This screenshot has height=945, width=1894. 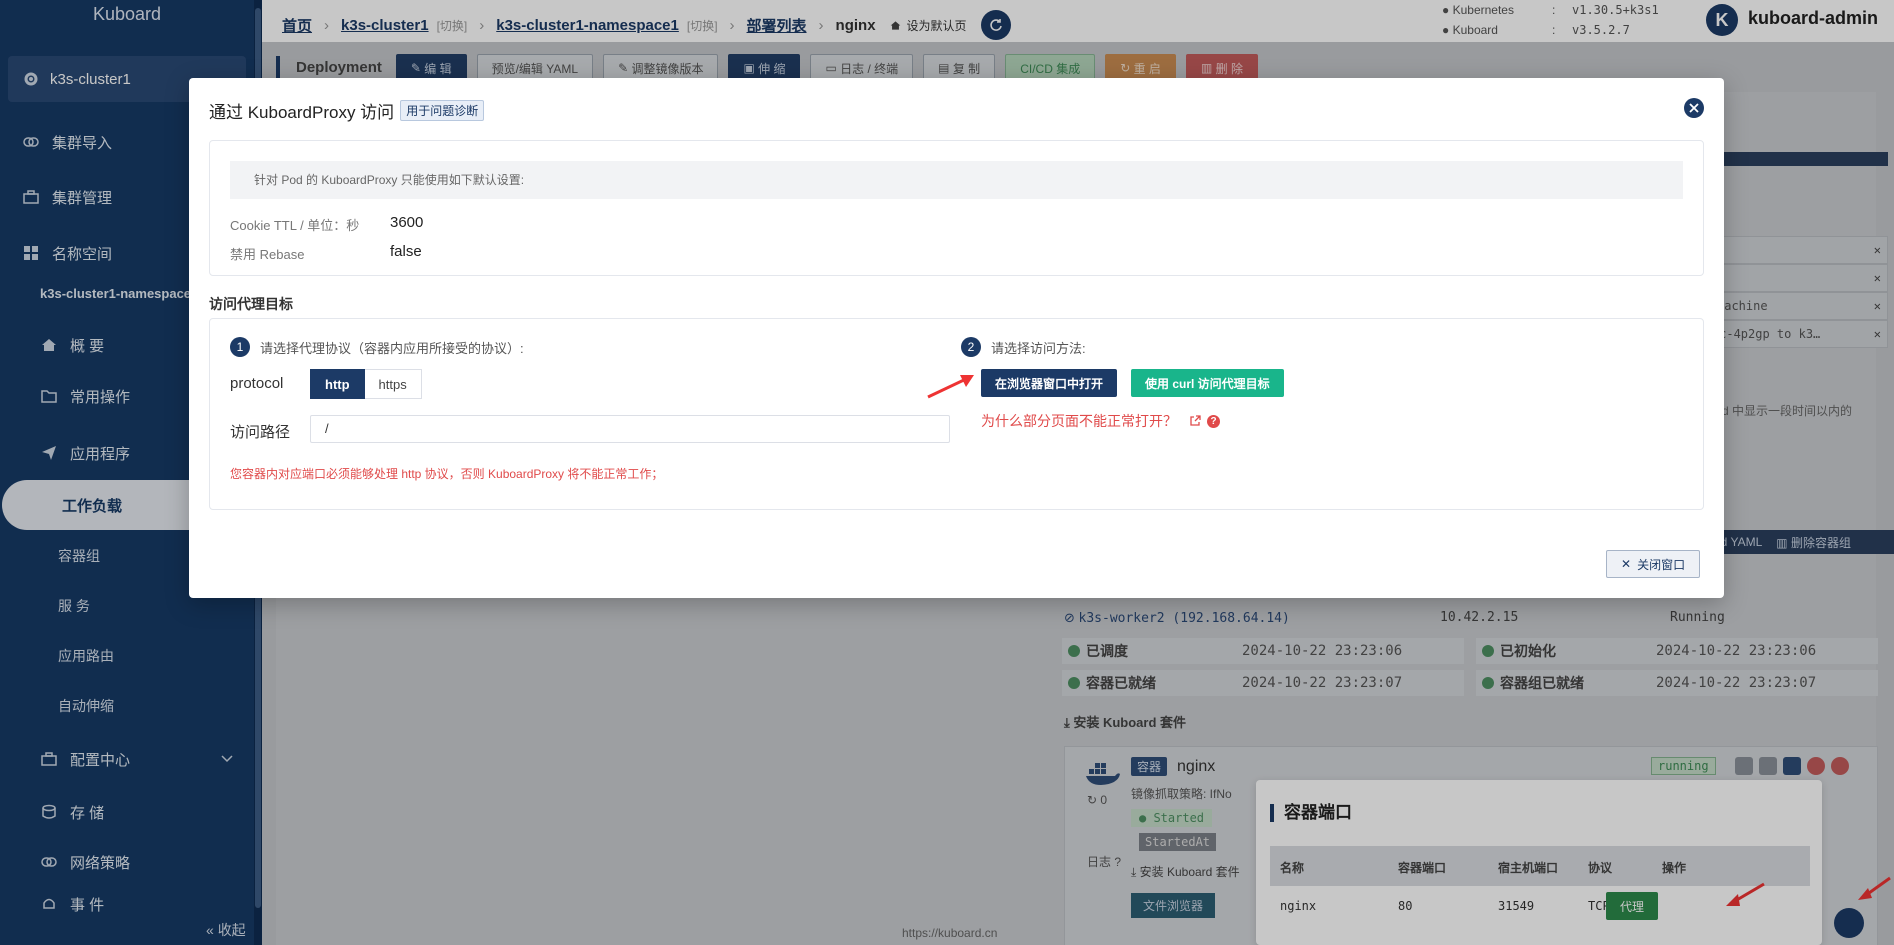 I want to click on close-icon, so click(x=1694, y=108).